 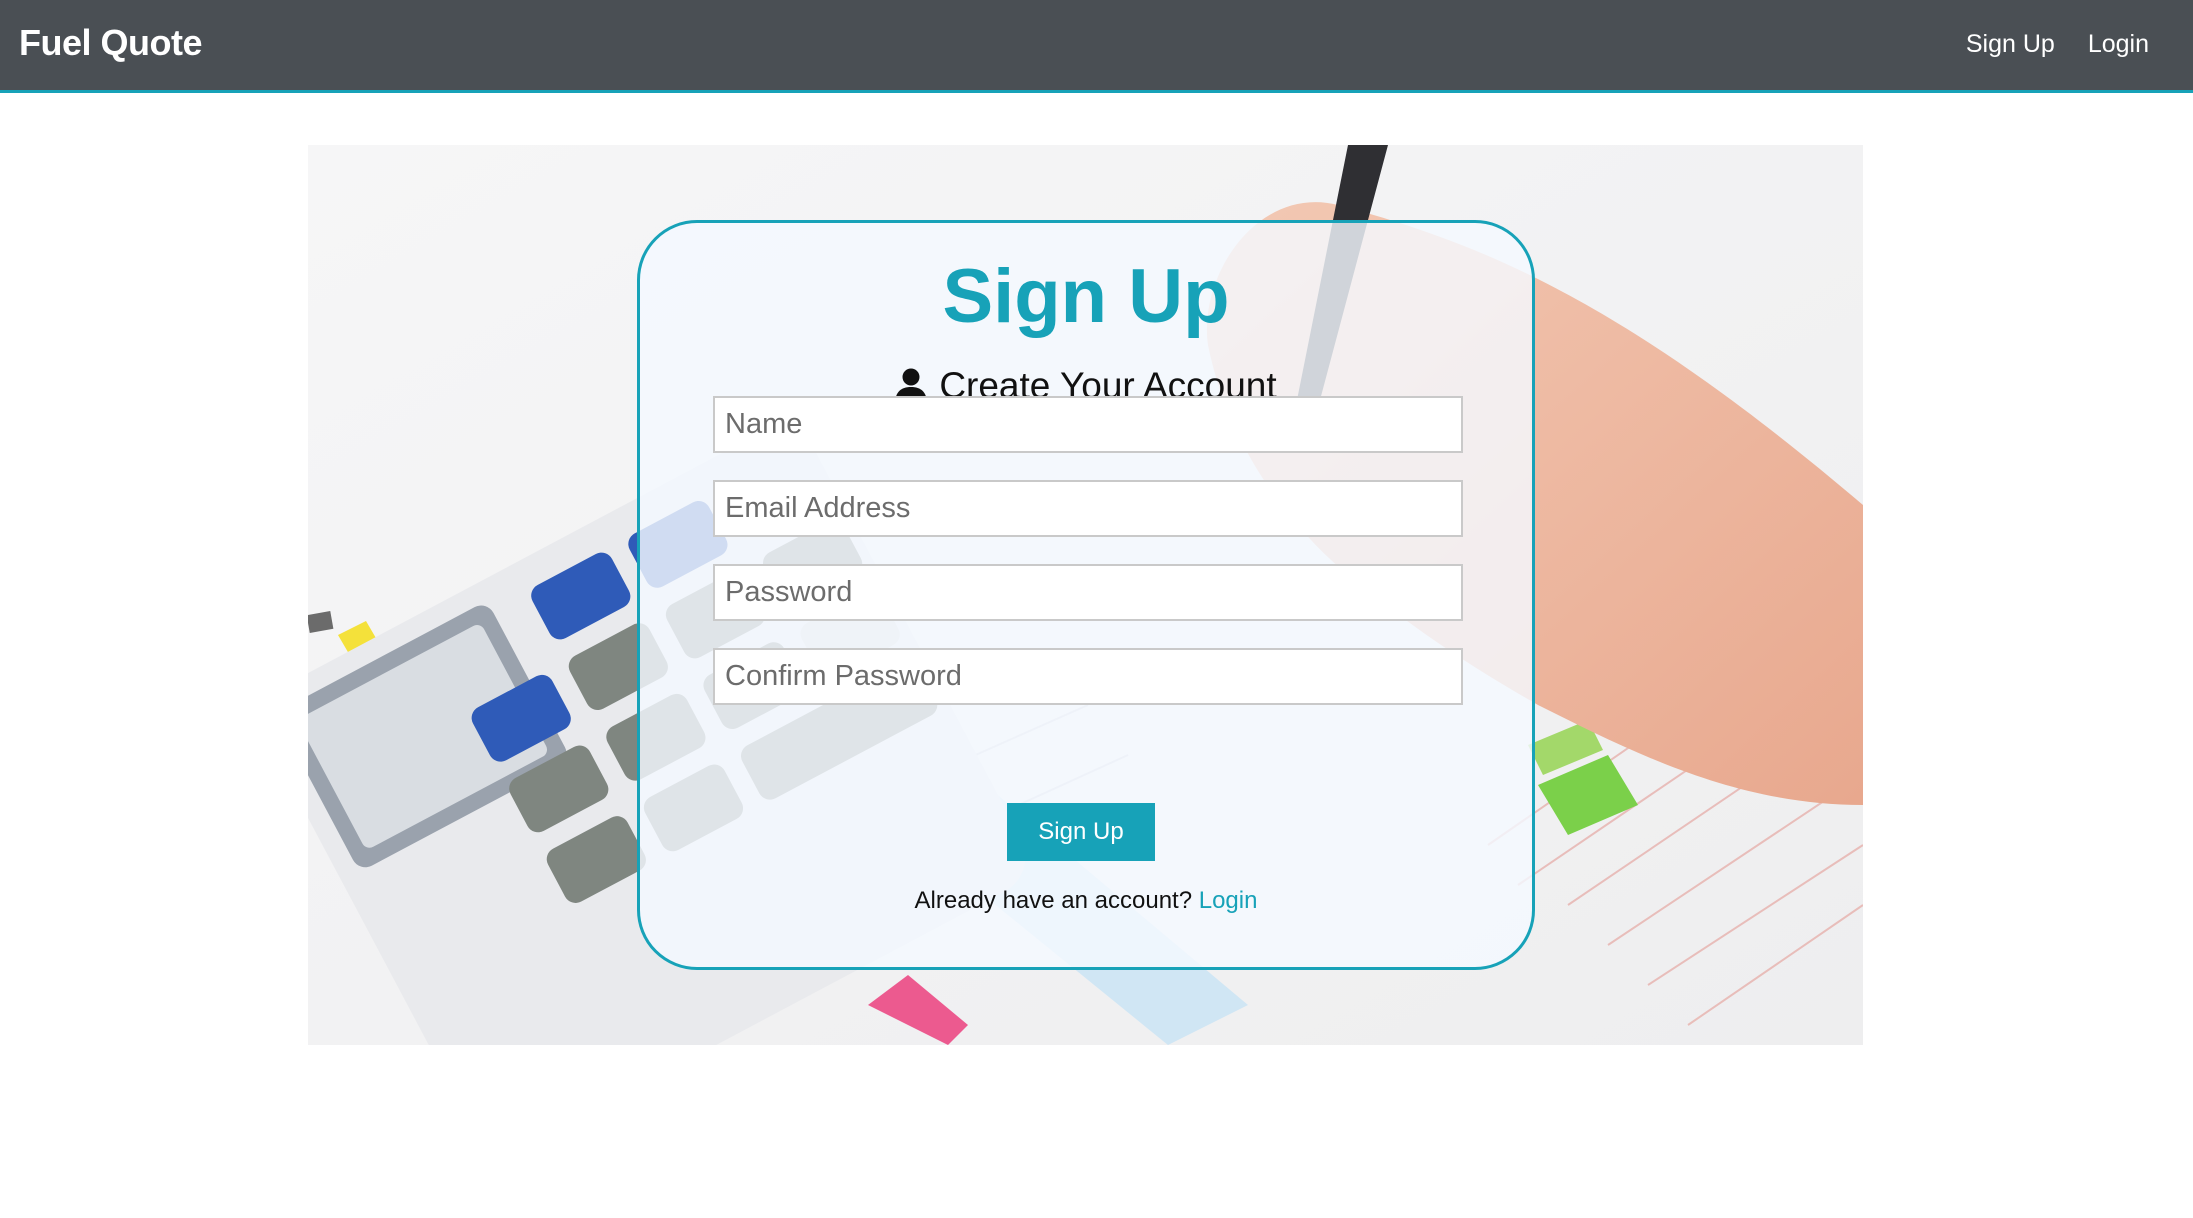 I want to click on nav-login-link: Login, so click(x=2118, y=44).